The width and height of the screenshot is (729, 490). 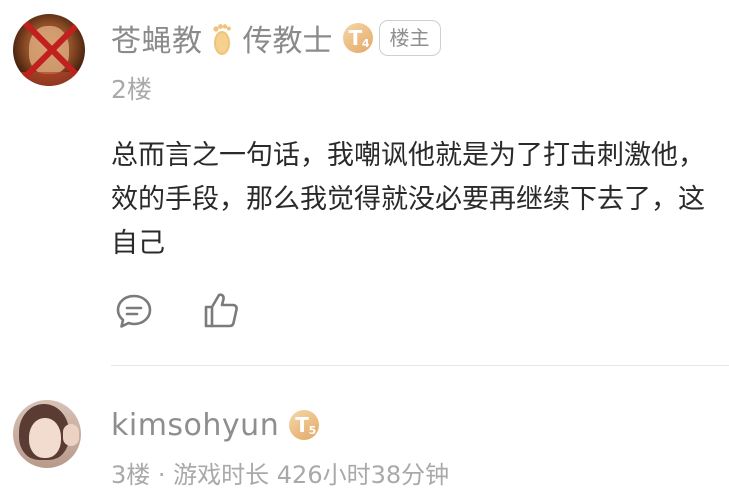 What do you see at coordinates (409, 38) in the screenshot?
I see `owner-tag: 楼主` at bounding box center [409, 38].